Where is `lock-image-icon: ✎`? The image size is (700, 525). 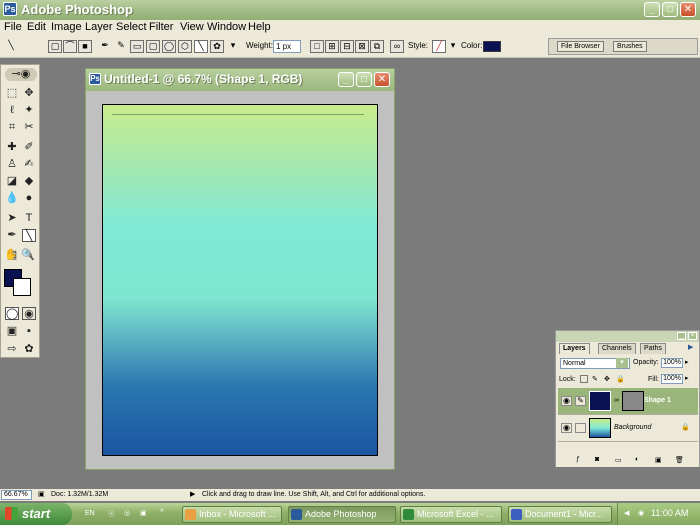 lock-image-icon: ✎ is located at coordinates (595, 379).